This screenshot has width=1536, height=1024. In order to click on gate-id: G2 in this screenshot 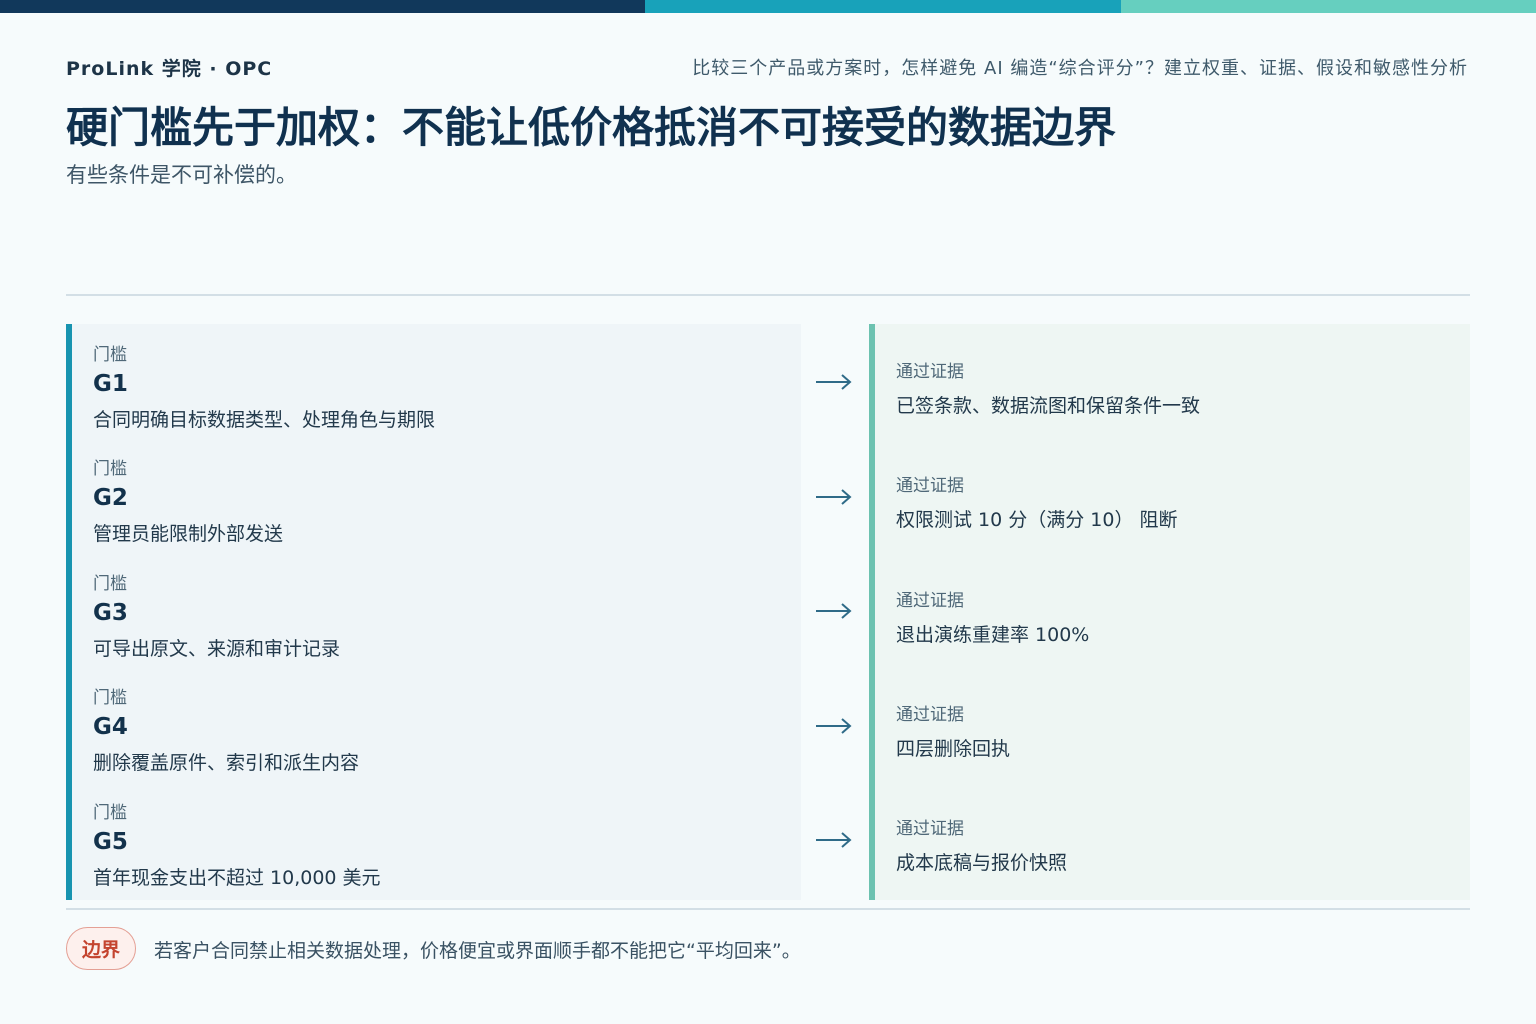, I will do `click(110, 498)`.